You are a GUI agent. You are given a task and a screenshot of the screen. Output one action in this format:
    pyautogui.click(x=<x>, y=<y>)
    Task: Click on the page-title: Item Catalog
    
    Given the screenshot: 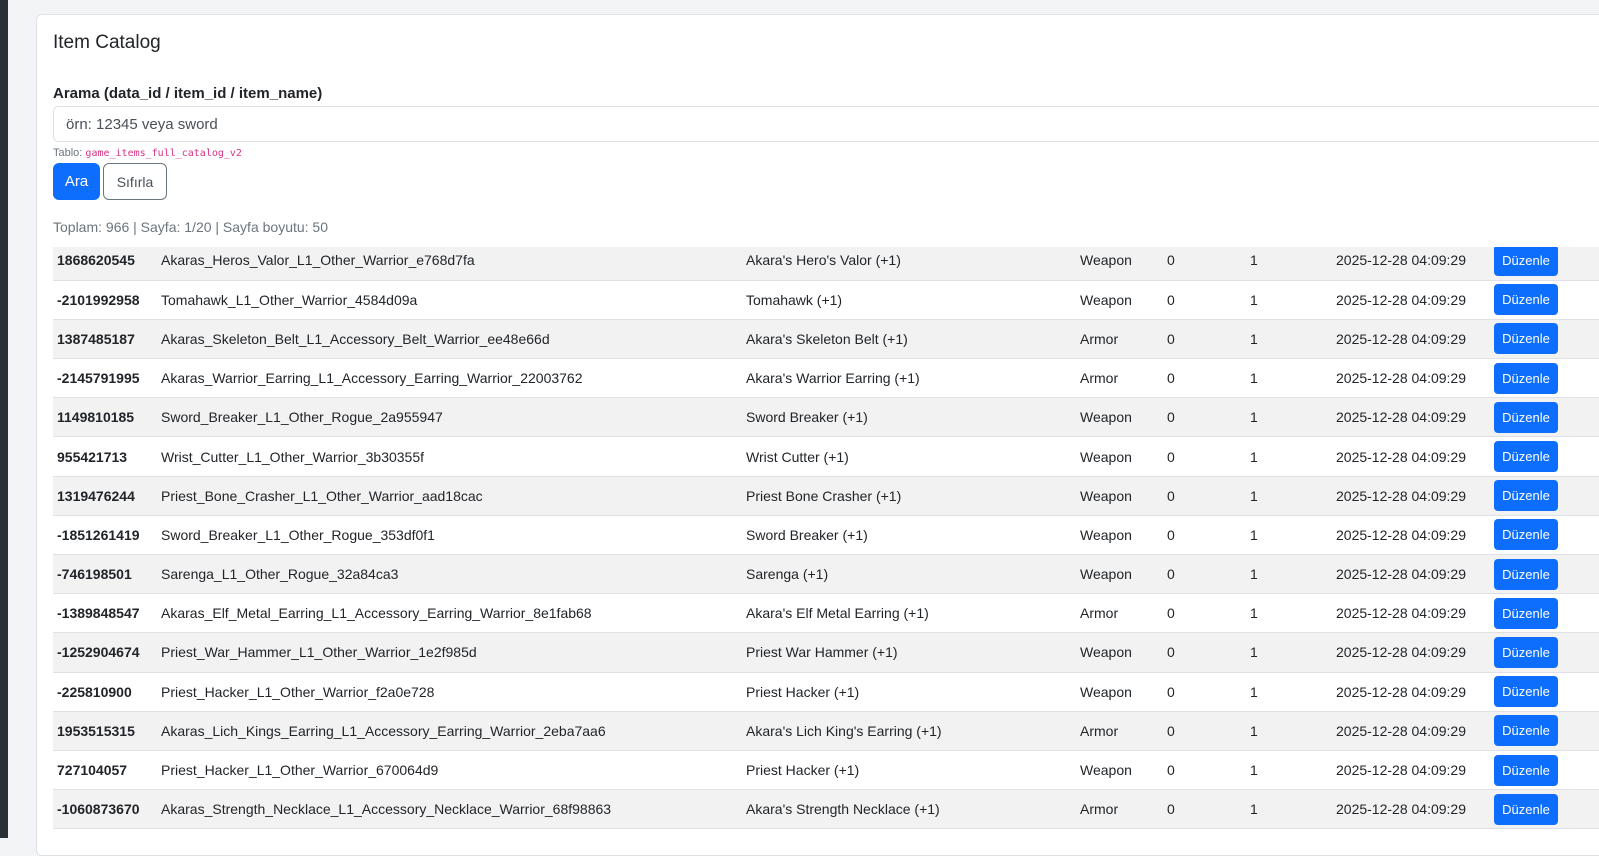 What is the action you would take?
    pyautogui.click(x=107, y=42)
    